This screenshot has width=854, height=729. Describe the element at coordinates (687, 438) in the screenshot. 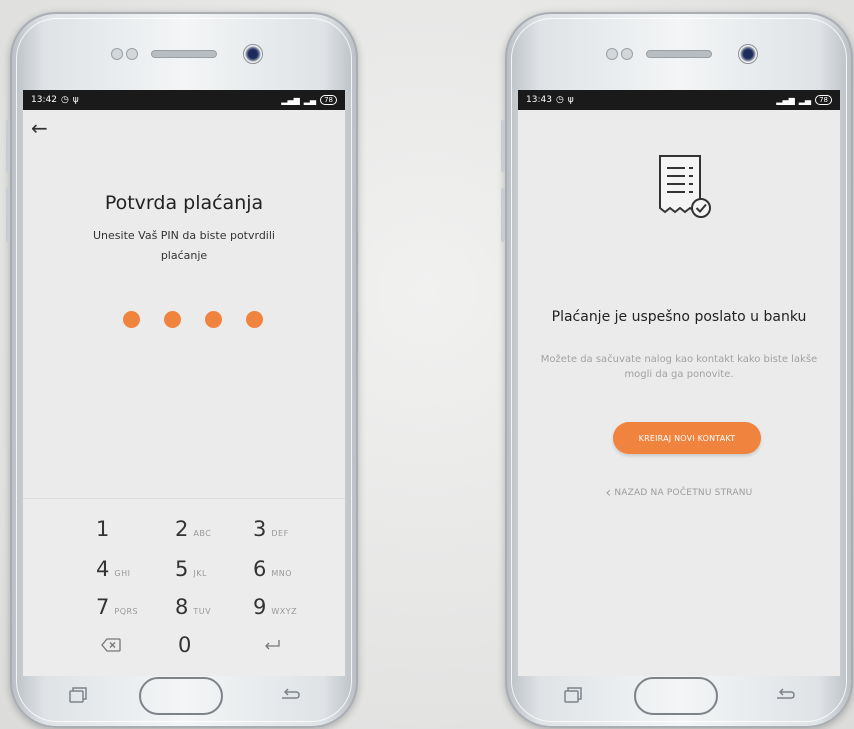

I see `create-contact-button: KREIRAJ NOVI KONTAKT` at that location.